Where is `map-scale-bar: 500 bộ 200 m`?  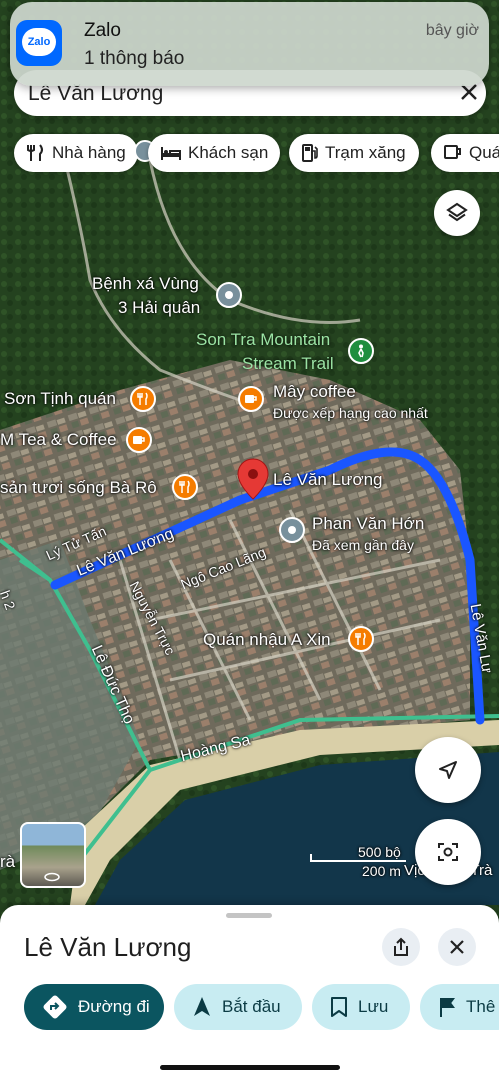 map-scale-bar: 500 bộ 200 m is located at coordinates (360, 861).